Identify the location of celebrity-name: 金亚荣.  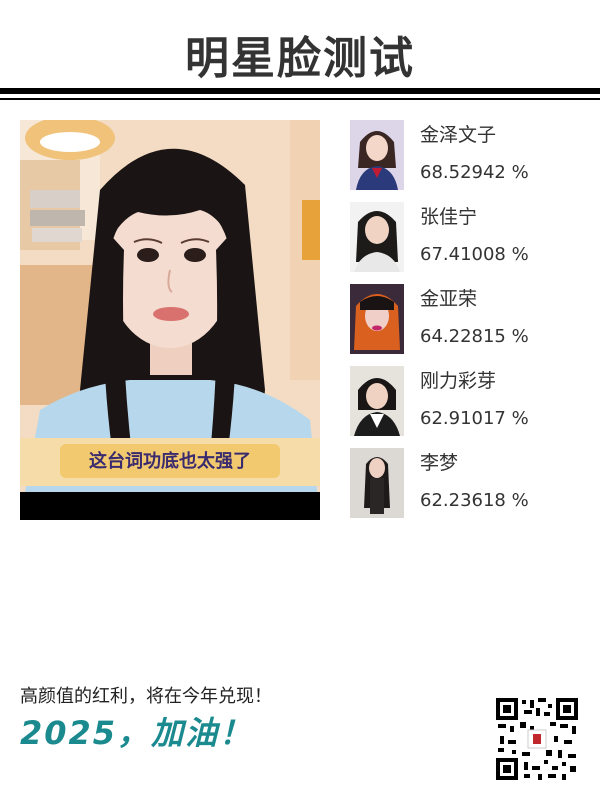
(449, 299).